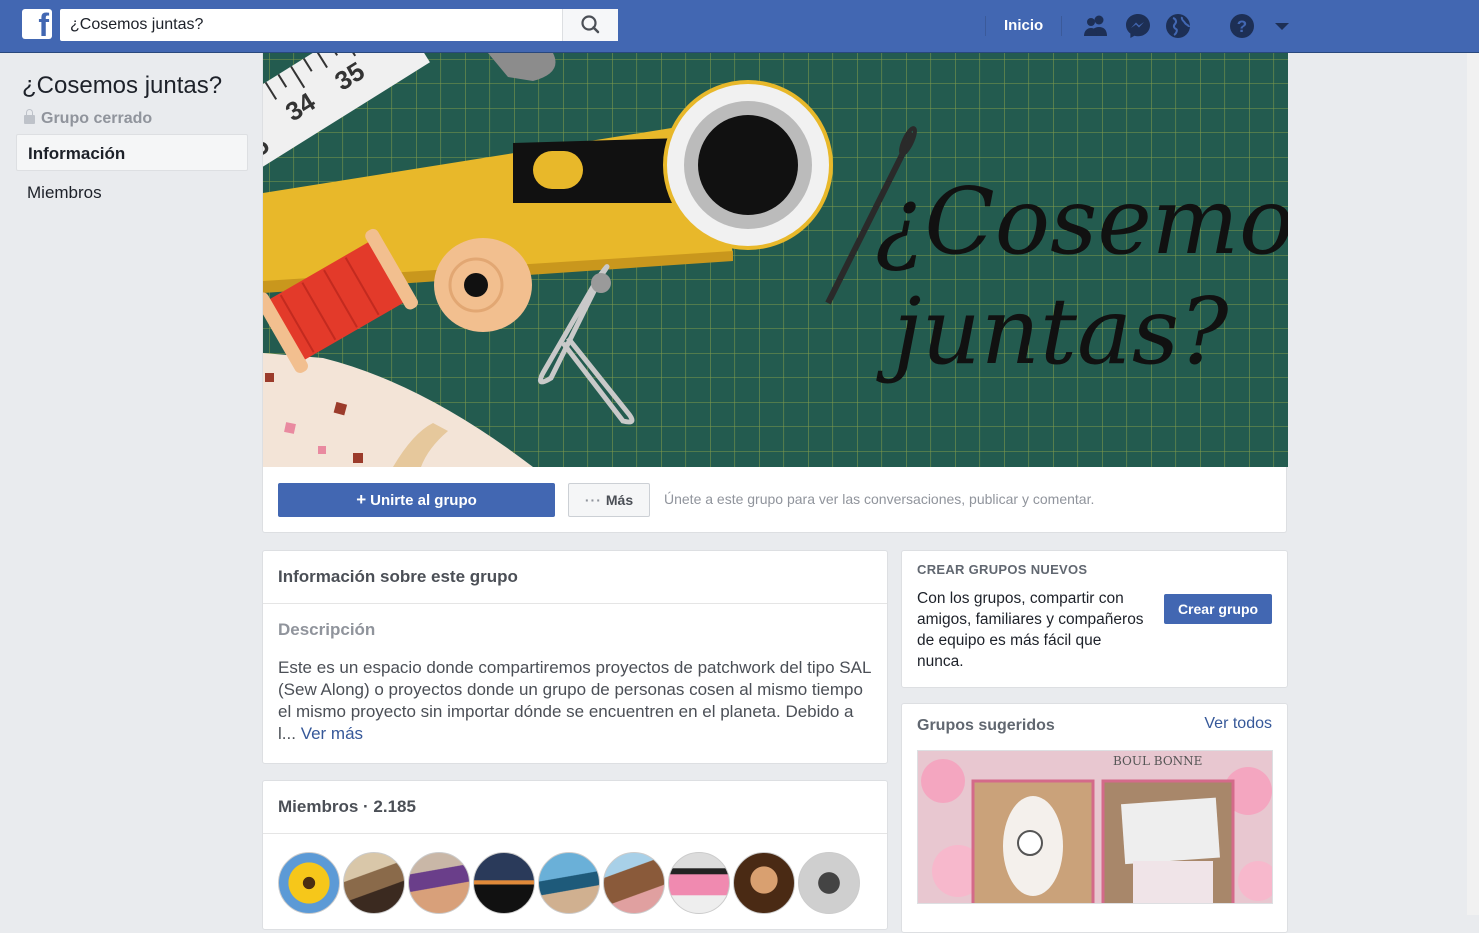  What do you see at coordinates (1282, 26) in the screenshot?
I see `caret-down-icon` at bounding box center [1282, 26].